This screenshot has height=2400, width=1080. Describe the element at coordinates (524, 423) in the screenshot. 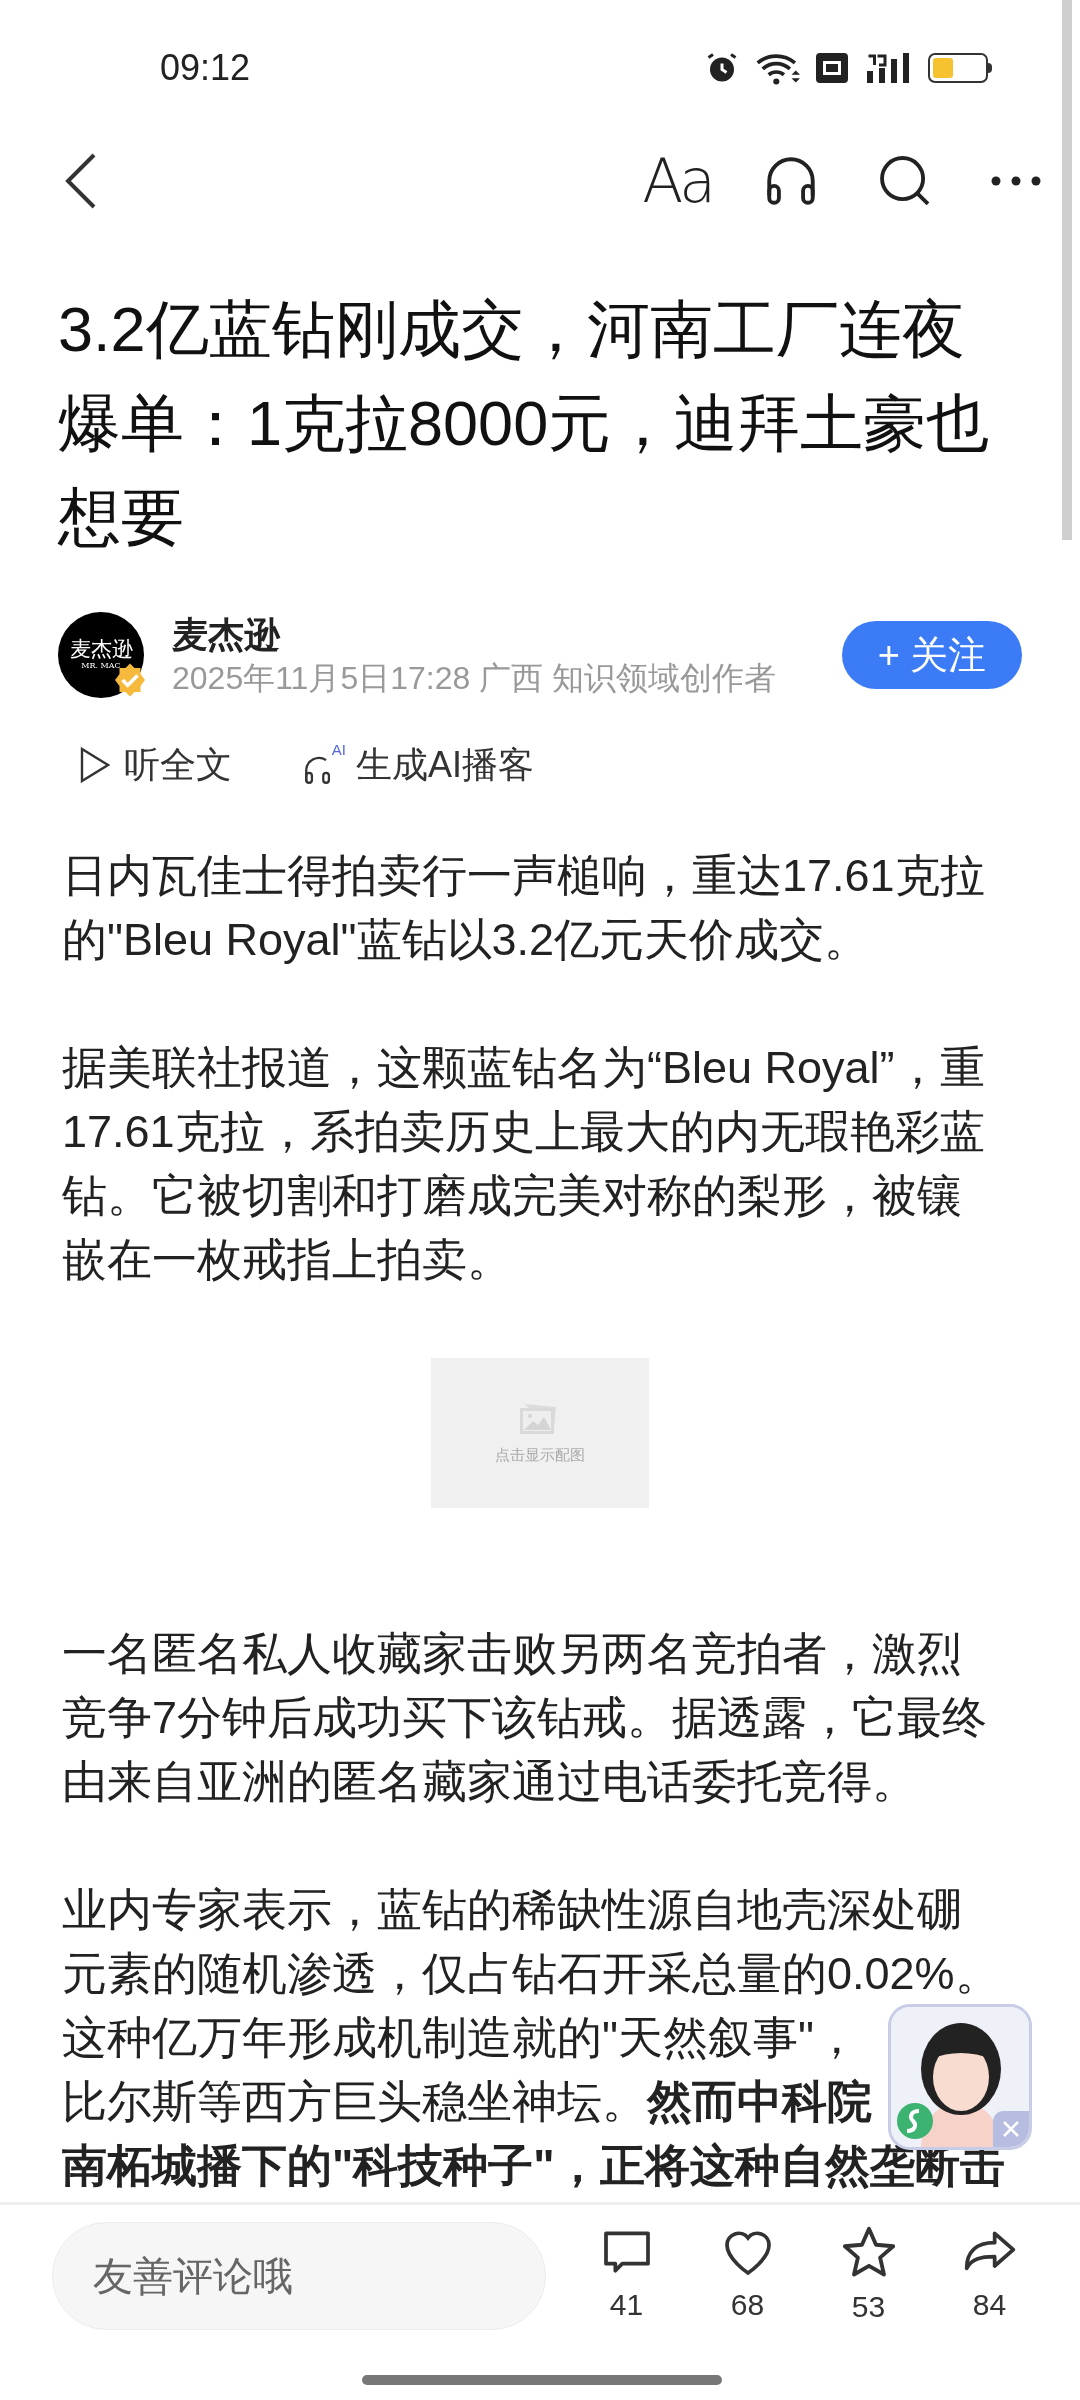

I see `article-title: 3.2亿蓝钻刚成交，河南工厂连夜 爆单：1克拉8000元，迪拜土豪也 想要` at that location.